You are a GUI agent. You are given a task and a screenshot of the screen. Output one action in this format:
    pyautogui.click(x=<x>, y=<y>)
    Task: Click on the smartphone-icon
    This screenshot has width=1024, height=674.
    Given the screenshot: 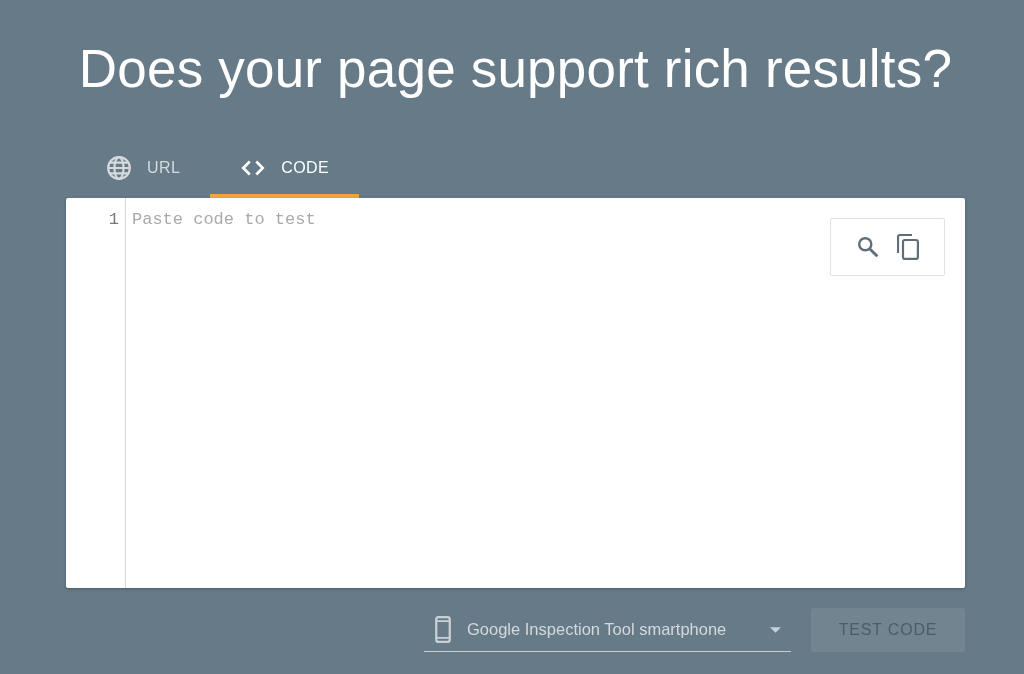 What is the action you would take?
    pyautogui.click(x=443, y=629)
    